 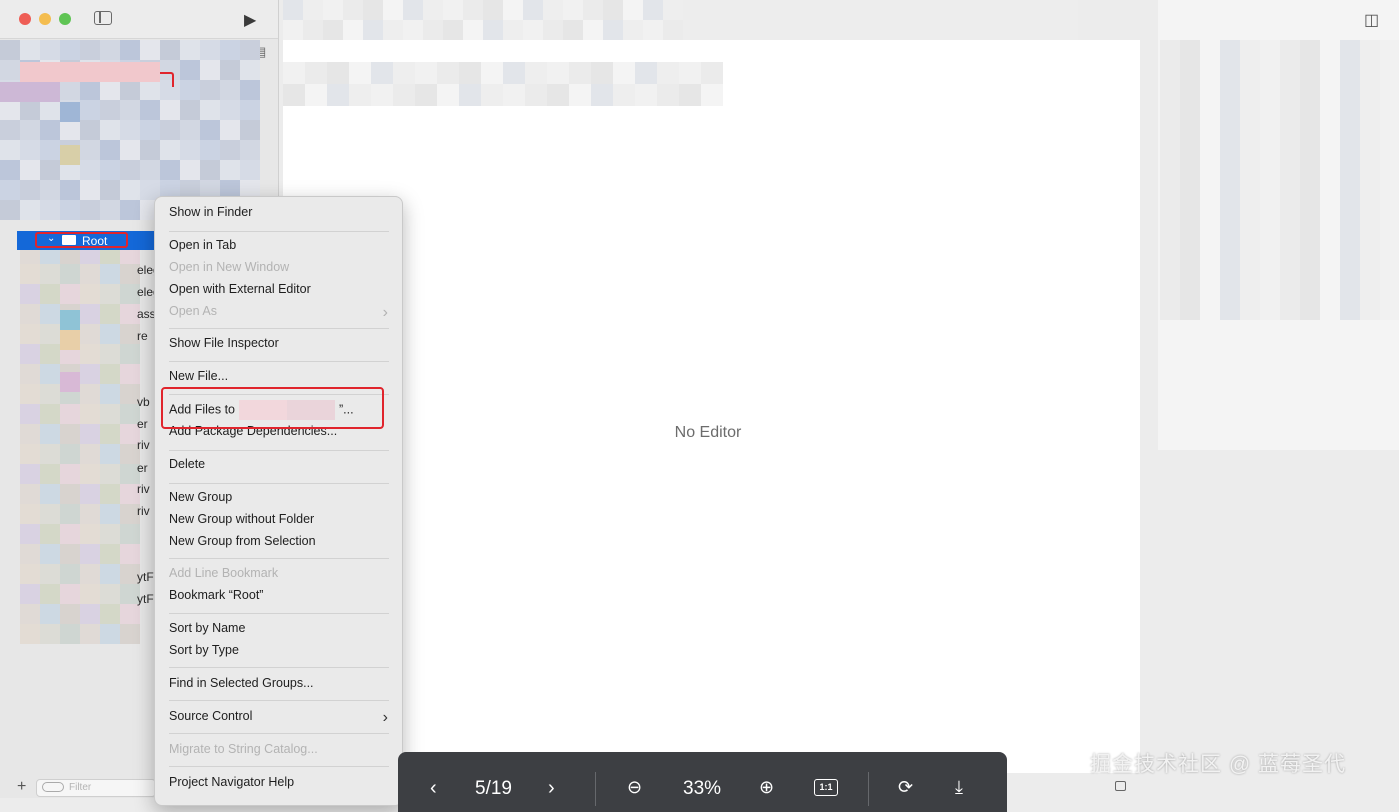 What do you see at coordinates (242, 541) in the screenshot?
I see `menu-item-new-group-from-selection: New Group from Selection` at bounding box center [242, 541].